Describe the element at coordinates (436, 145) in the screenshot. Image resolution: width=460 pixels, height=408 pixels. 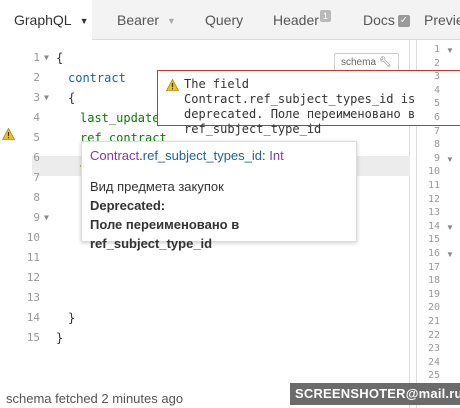
I see `preview-line-number: 8` at that location.